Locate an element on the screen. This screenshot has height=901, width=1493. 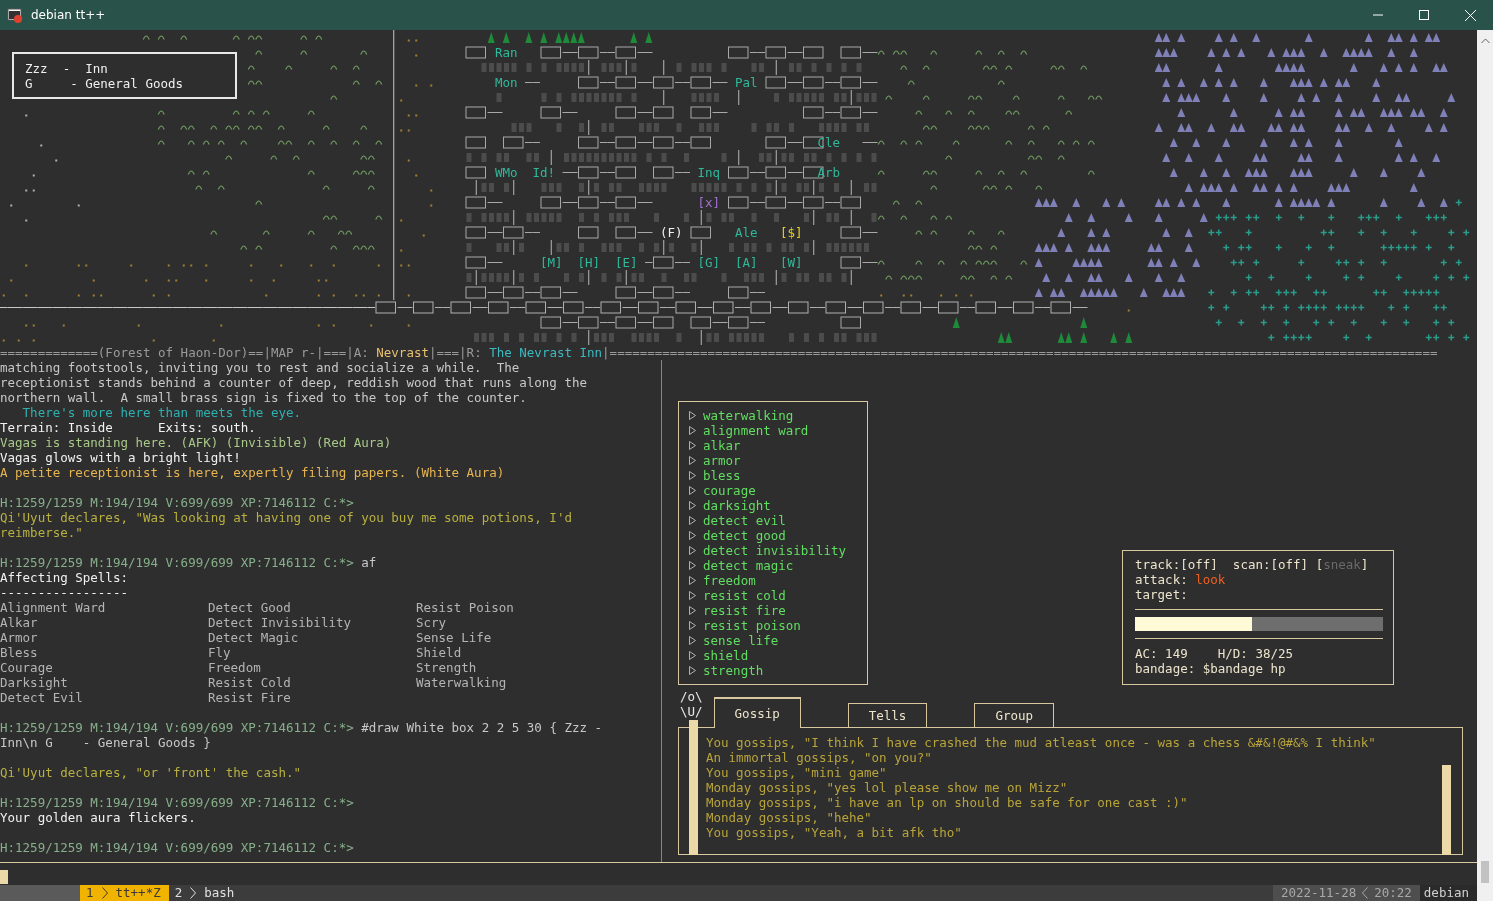
spell-item: waterwalking is located at coordinates (748, 415).